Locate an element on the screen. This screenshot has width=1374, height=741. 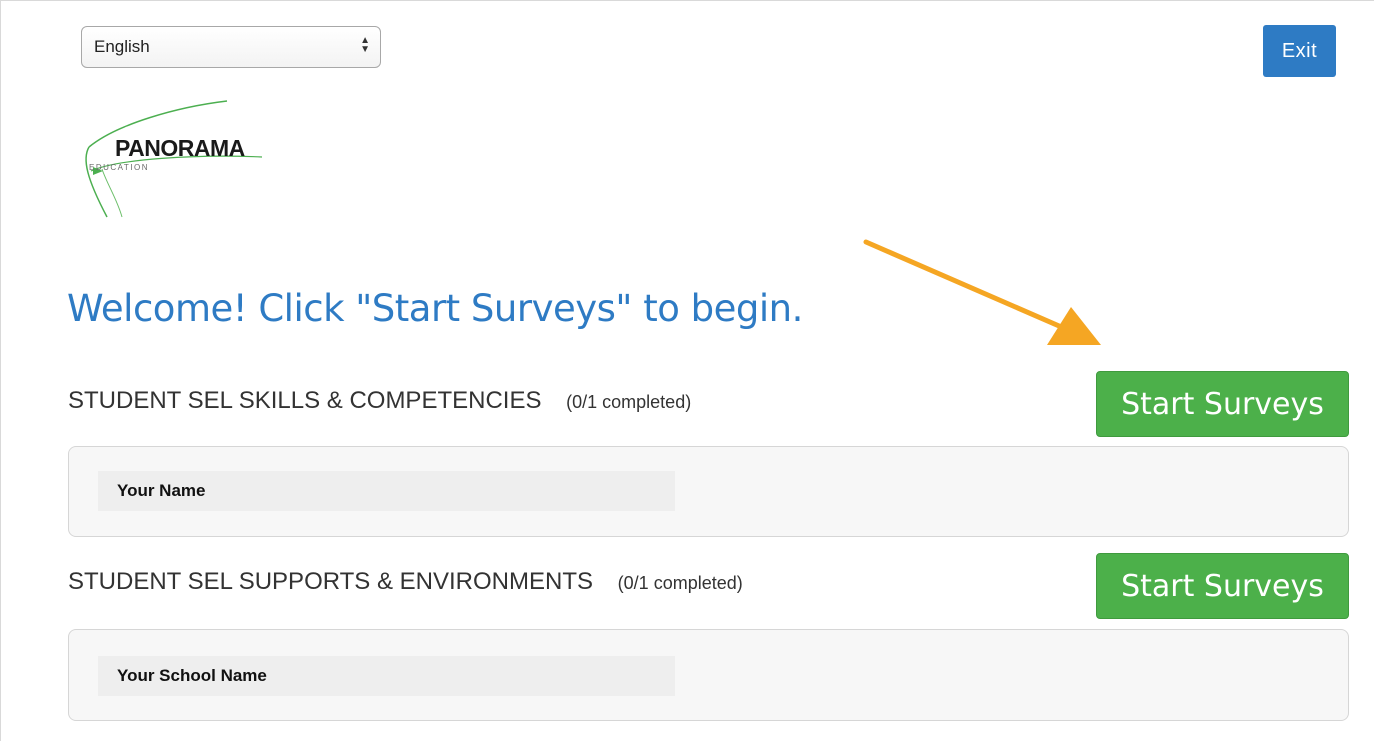
panorama-logo: PANORAMA EDUCATION is located at coordinates (217, 161).